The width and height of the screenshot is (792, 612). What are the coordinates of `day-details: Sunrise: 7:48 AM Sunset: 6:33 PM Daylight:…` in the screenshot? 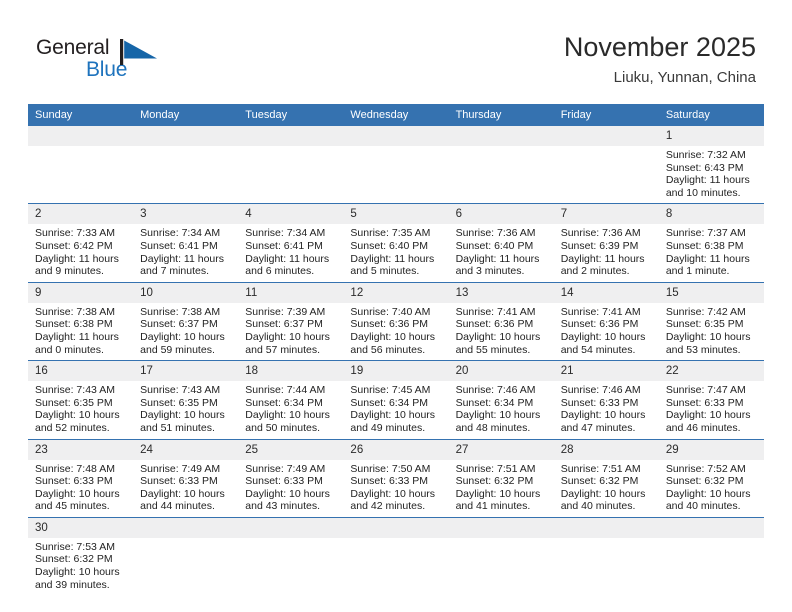 It's located at (80, 488).